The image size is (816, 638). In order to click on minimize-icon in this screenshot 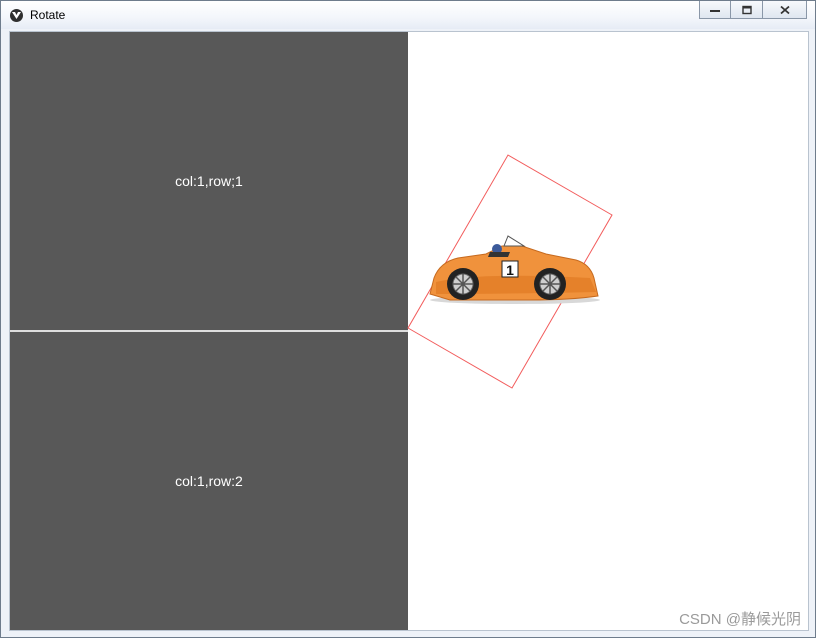, I will do `click(715, 10)`.